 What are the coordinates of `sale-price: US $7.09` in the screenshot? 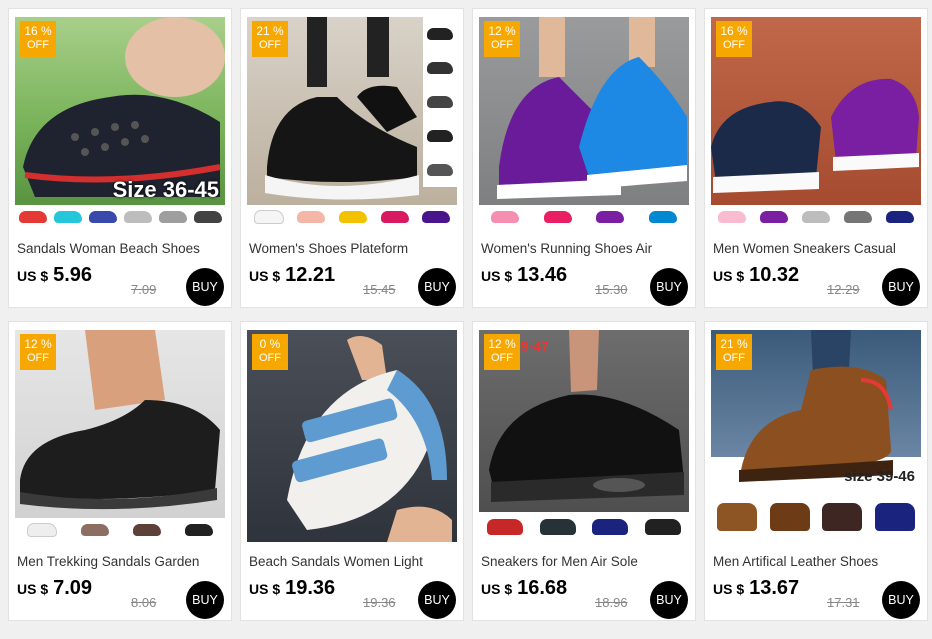 It's located at (55, 588).